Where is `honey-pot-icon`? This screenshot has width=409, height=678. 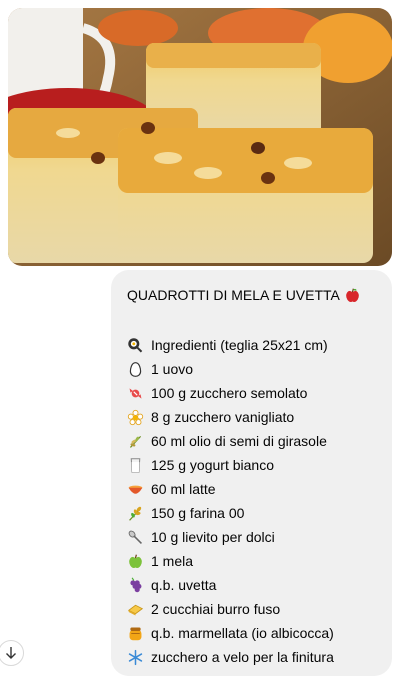
honey-pot-icon is located at coordinates (138, 633).